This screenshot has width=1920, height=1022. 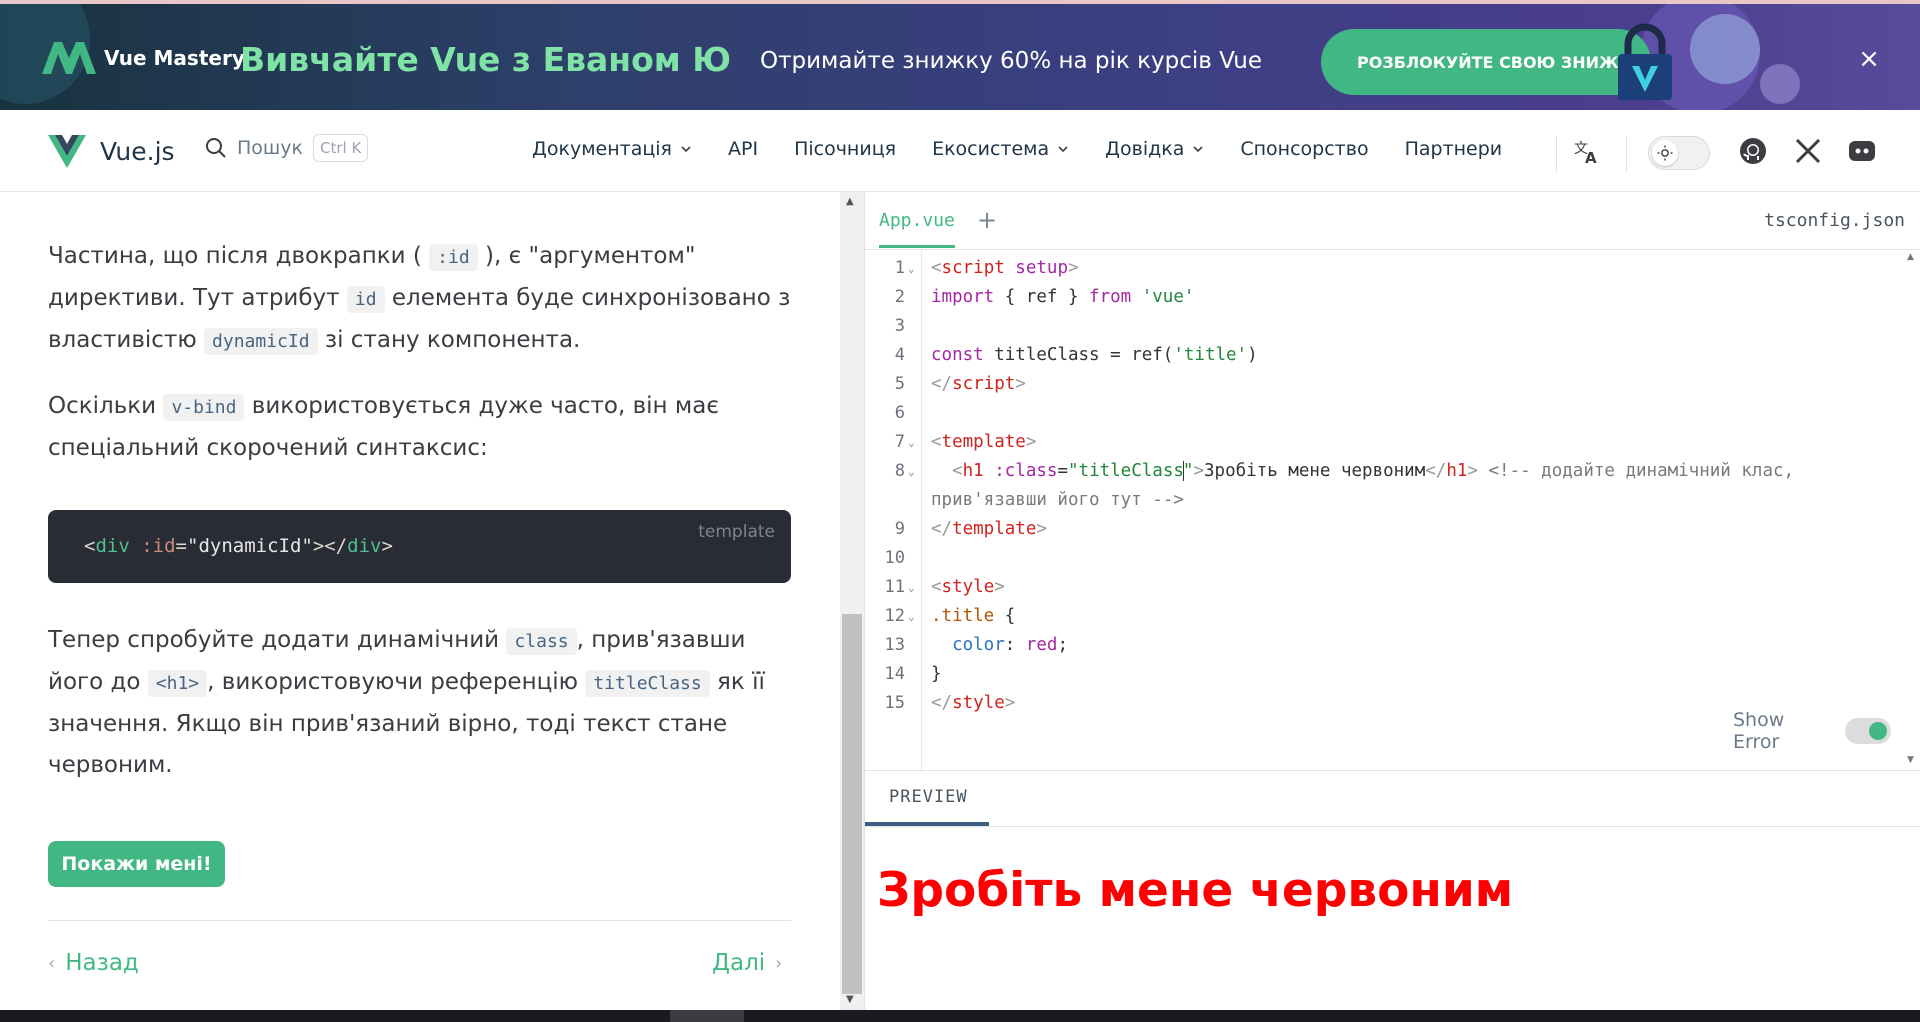 What do you see at coordinates (238, 546) in the screenshot?
I see `code-example-line: <div :id="dynamicId"></div>` at bounding box center [238, 546].